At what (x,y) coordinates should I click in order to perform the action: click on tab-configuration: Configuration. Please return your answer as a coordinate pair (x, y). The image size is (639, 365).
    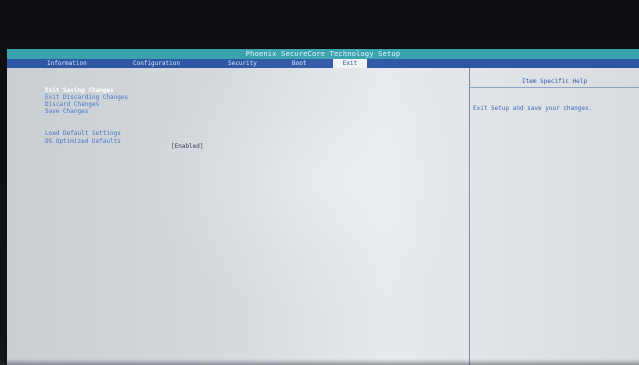
    Looking at the image, I should click on (156, 63).